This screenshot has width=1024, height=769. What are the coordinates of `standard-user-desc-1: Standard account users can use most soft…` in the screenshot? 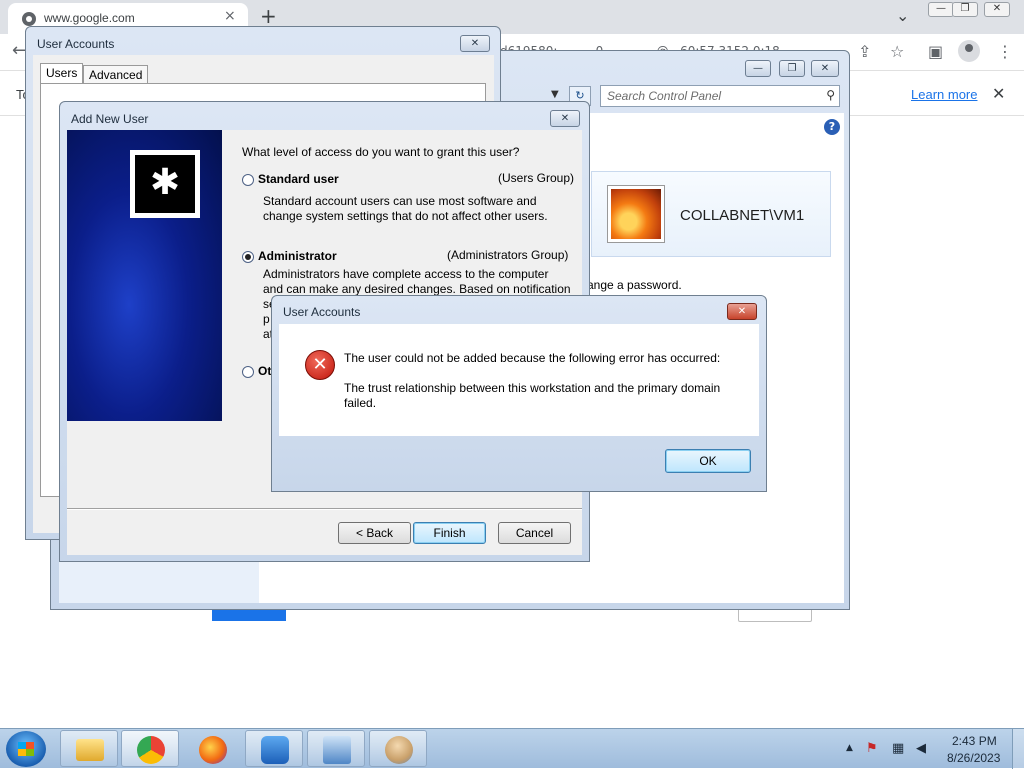 It's located at (400, 201).